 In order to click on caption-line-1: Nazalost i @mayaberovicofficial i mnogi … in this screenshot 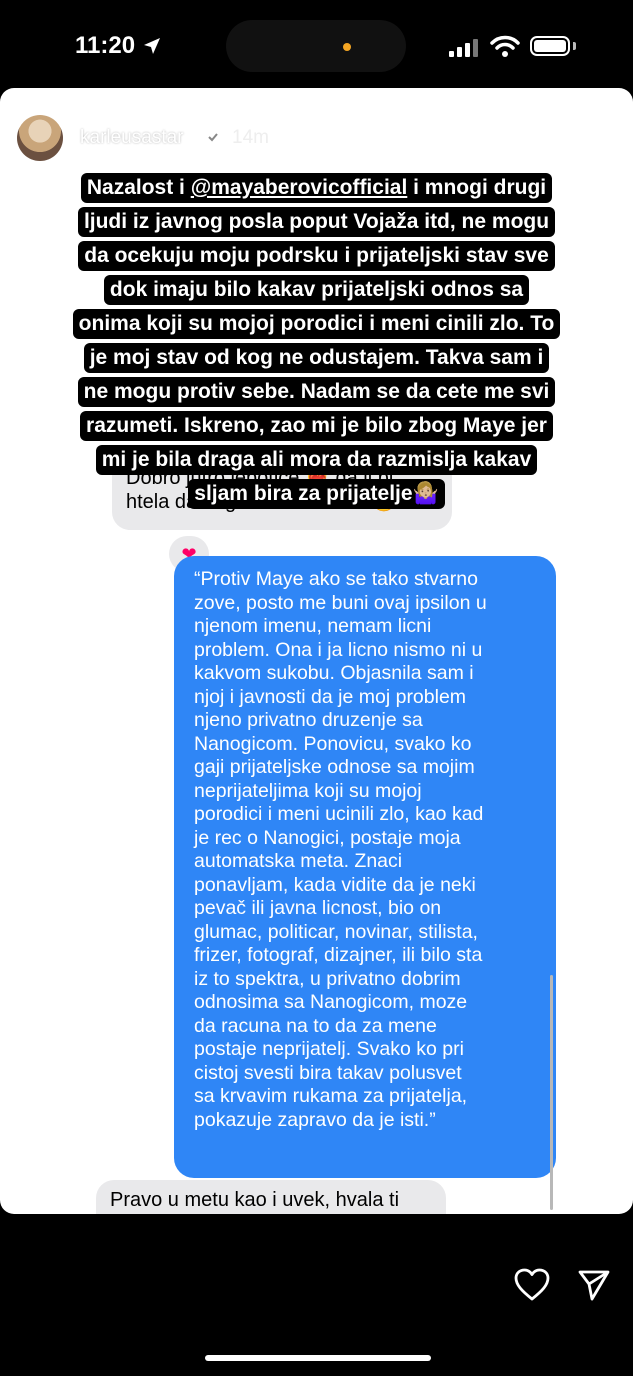, I will do `click(316, 188)`.